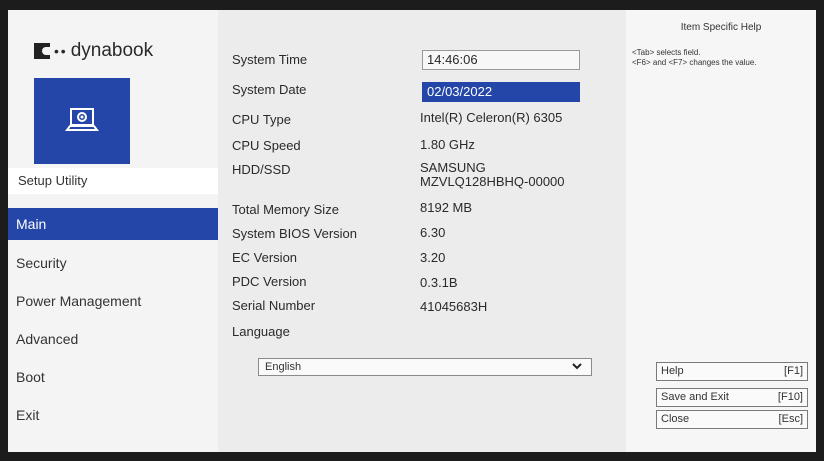 The image size is (824, 461). I want to click on system-time-field: 14:46:06, so click(501, 60).